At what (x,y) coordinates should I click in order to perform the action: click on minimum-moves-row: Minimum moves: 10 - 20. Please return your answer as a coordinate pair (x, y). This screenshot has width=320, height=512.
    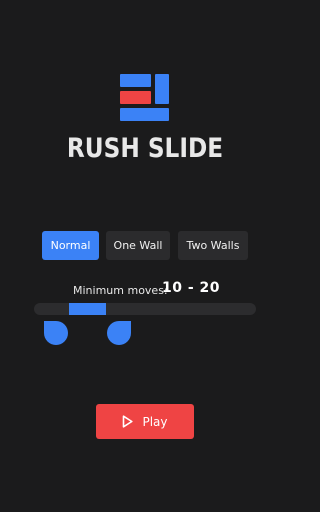
    Looking at the image, I should click on (145, 290).